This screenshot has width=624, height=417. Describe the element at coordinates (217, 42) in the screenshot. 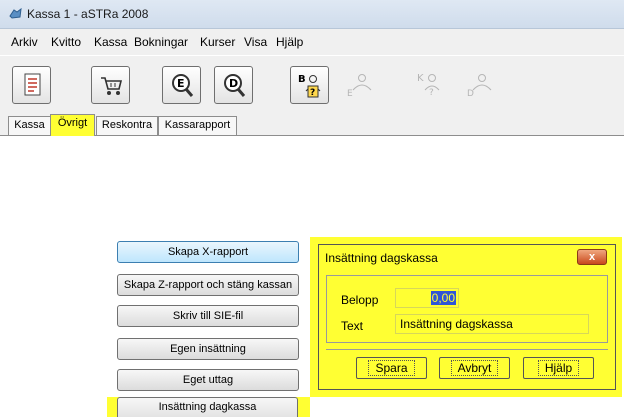

I see `menu-kurser: Kurser` at that location.